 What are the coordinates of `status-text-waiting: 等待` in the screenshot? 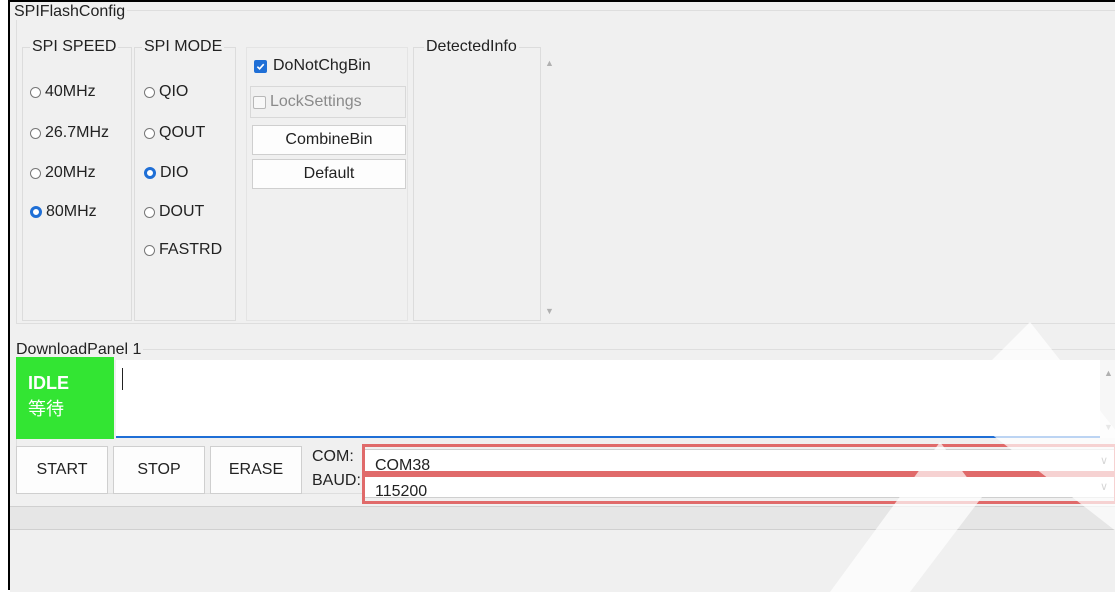 It's located at (46, 409).